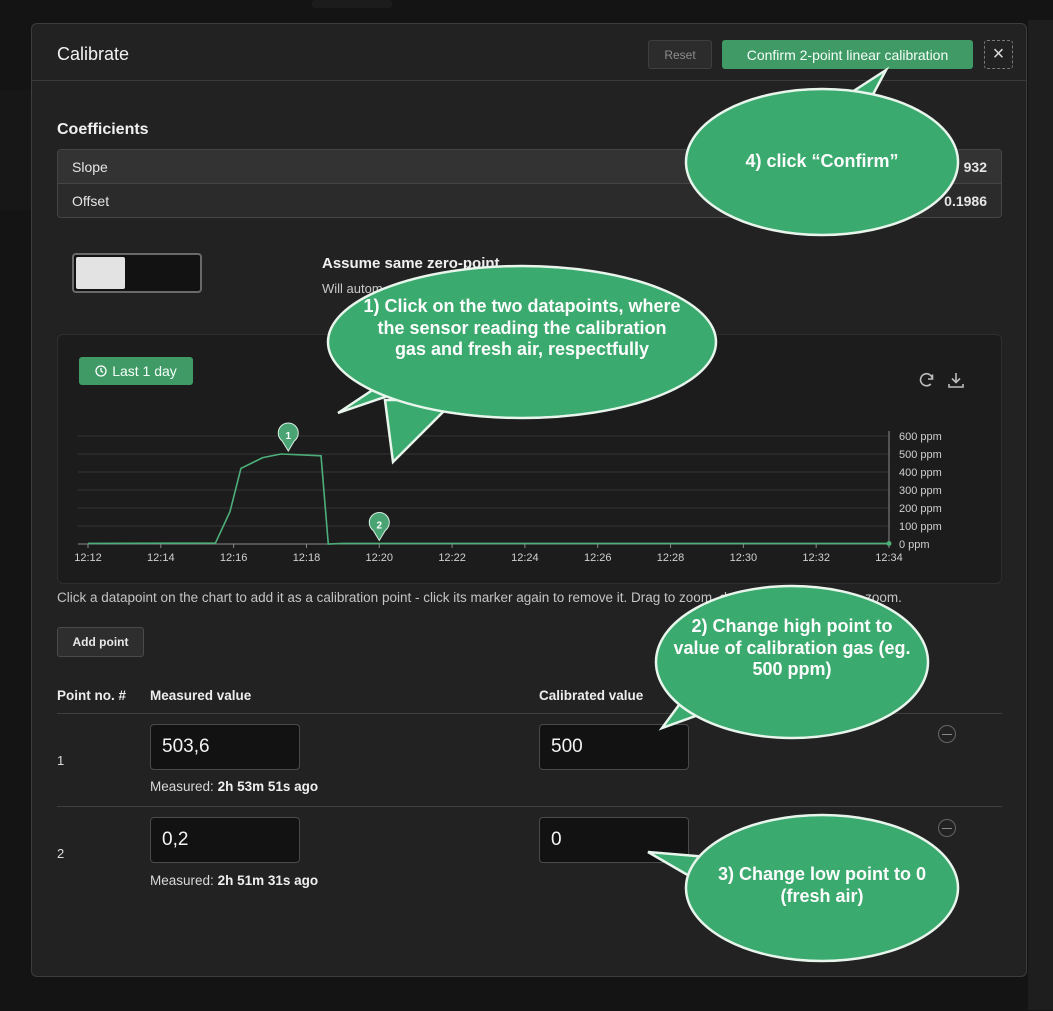 This screenshot has width=1053, height=1011. I want to click on callout-step3-text: 3) Change low point to 0 (fresh air), so click(822, 885).